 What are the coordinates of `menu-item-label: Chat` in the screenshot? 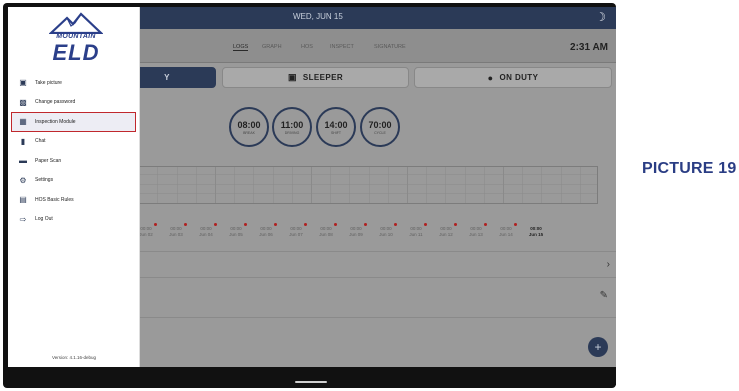 It's located at (40, 141).